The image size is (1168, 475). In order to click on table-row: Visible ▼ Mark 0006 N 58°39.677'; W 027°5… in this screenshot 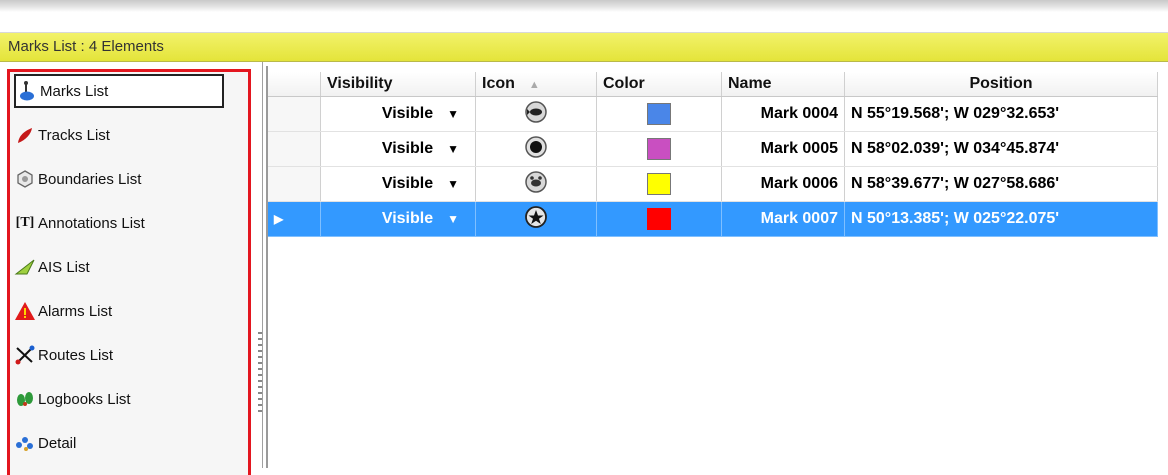, I will do `click(713, 184)`.